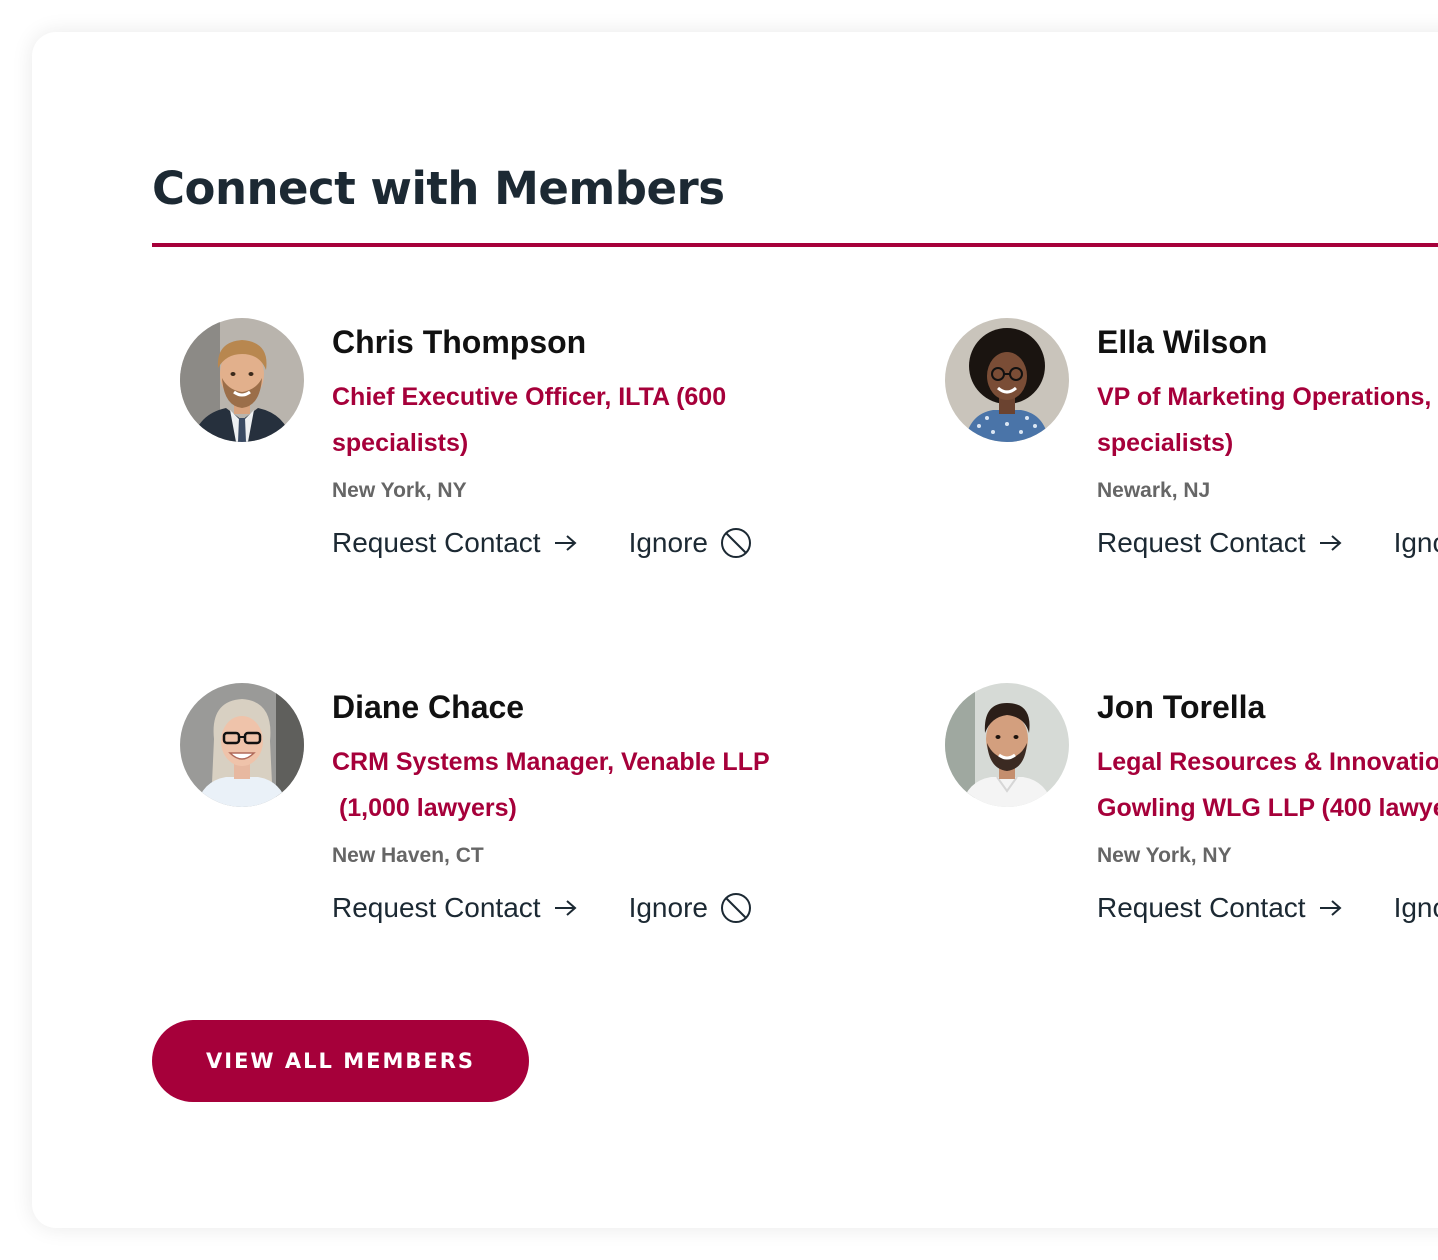 The width and height of the screenshot is (1438, 1260). What do you see at coordinates (438, 188) in the screenshot?
I see `section-title: Connect with Members` at bounding box center [438, 188].